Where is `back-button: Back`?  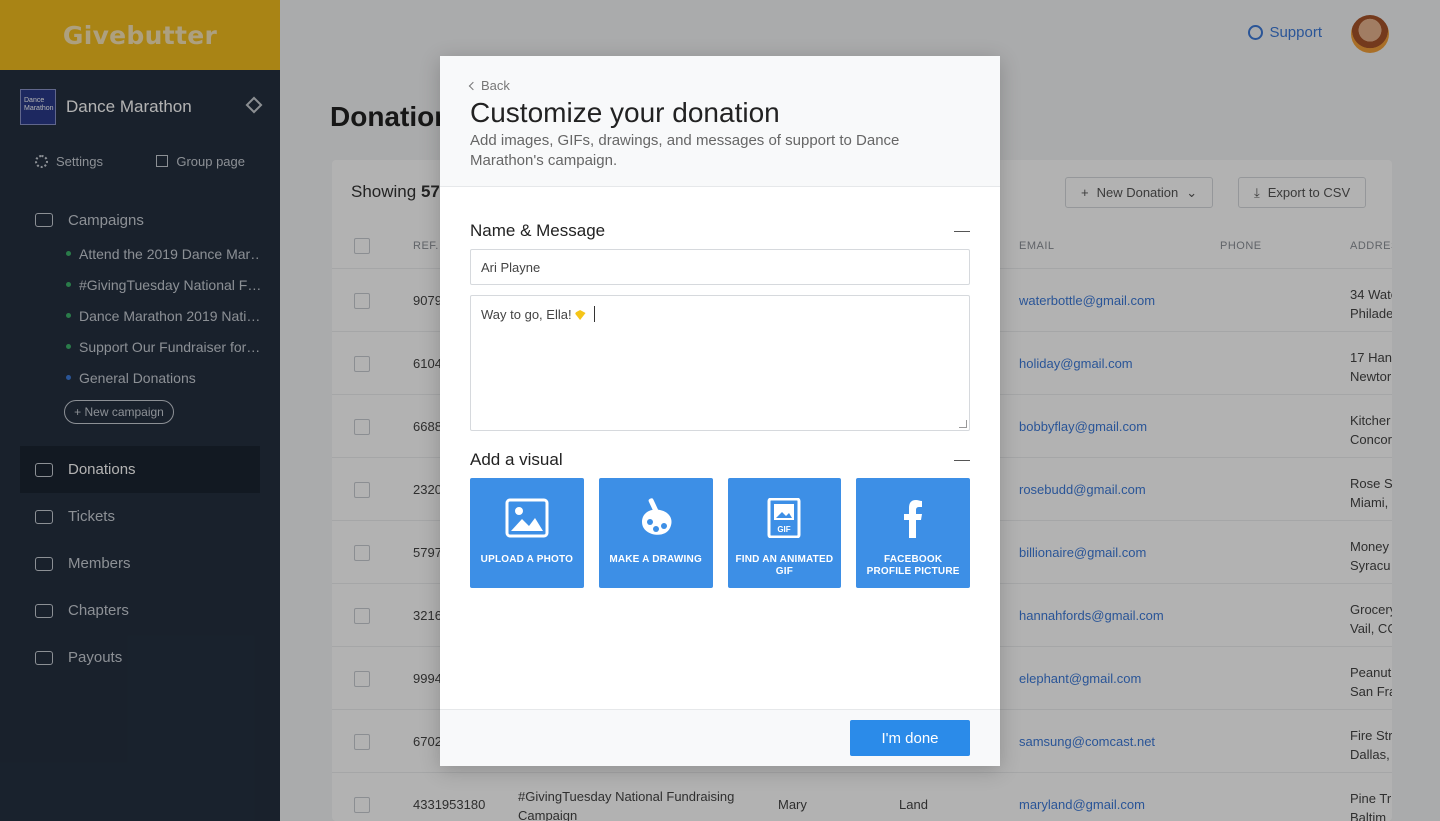 back-button: Back is located at coordinates (719, 85).